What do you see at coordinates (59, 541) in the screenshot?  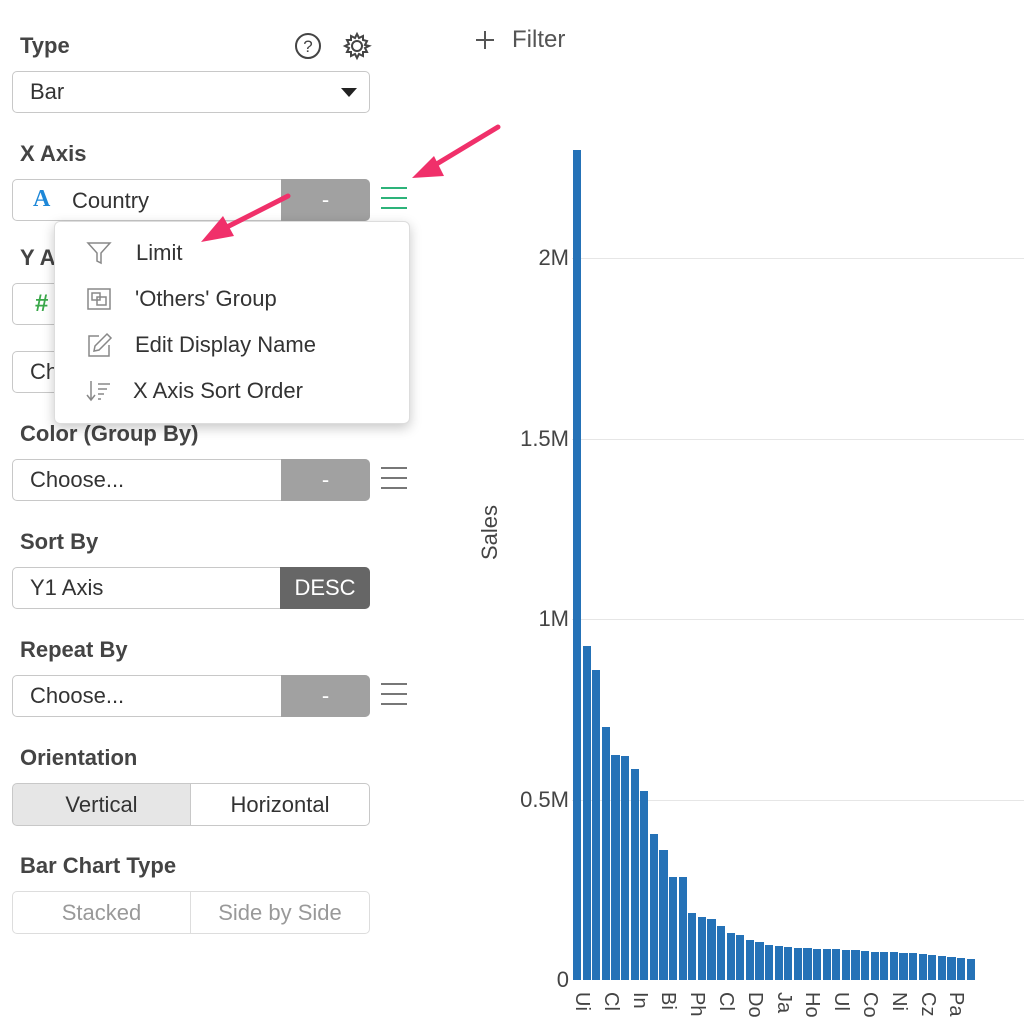 I see `sort-by-label: Sort By` at bounding box center [59, 541].